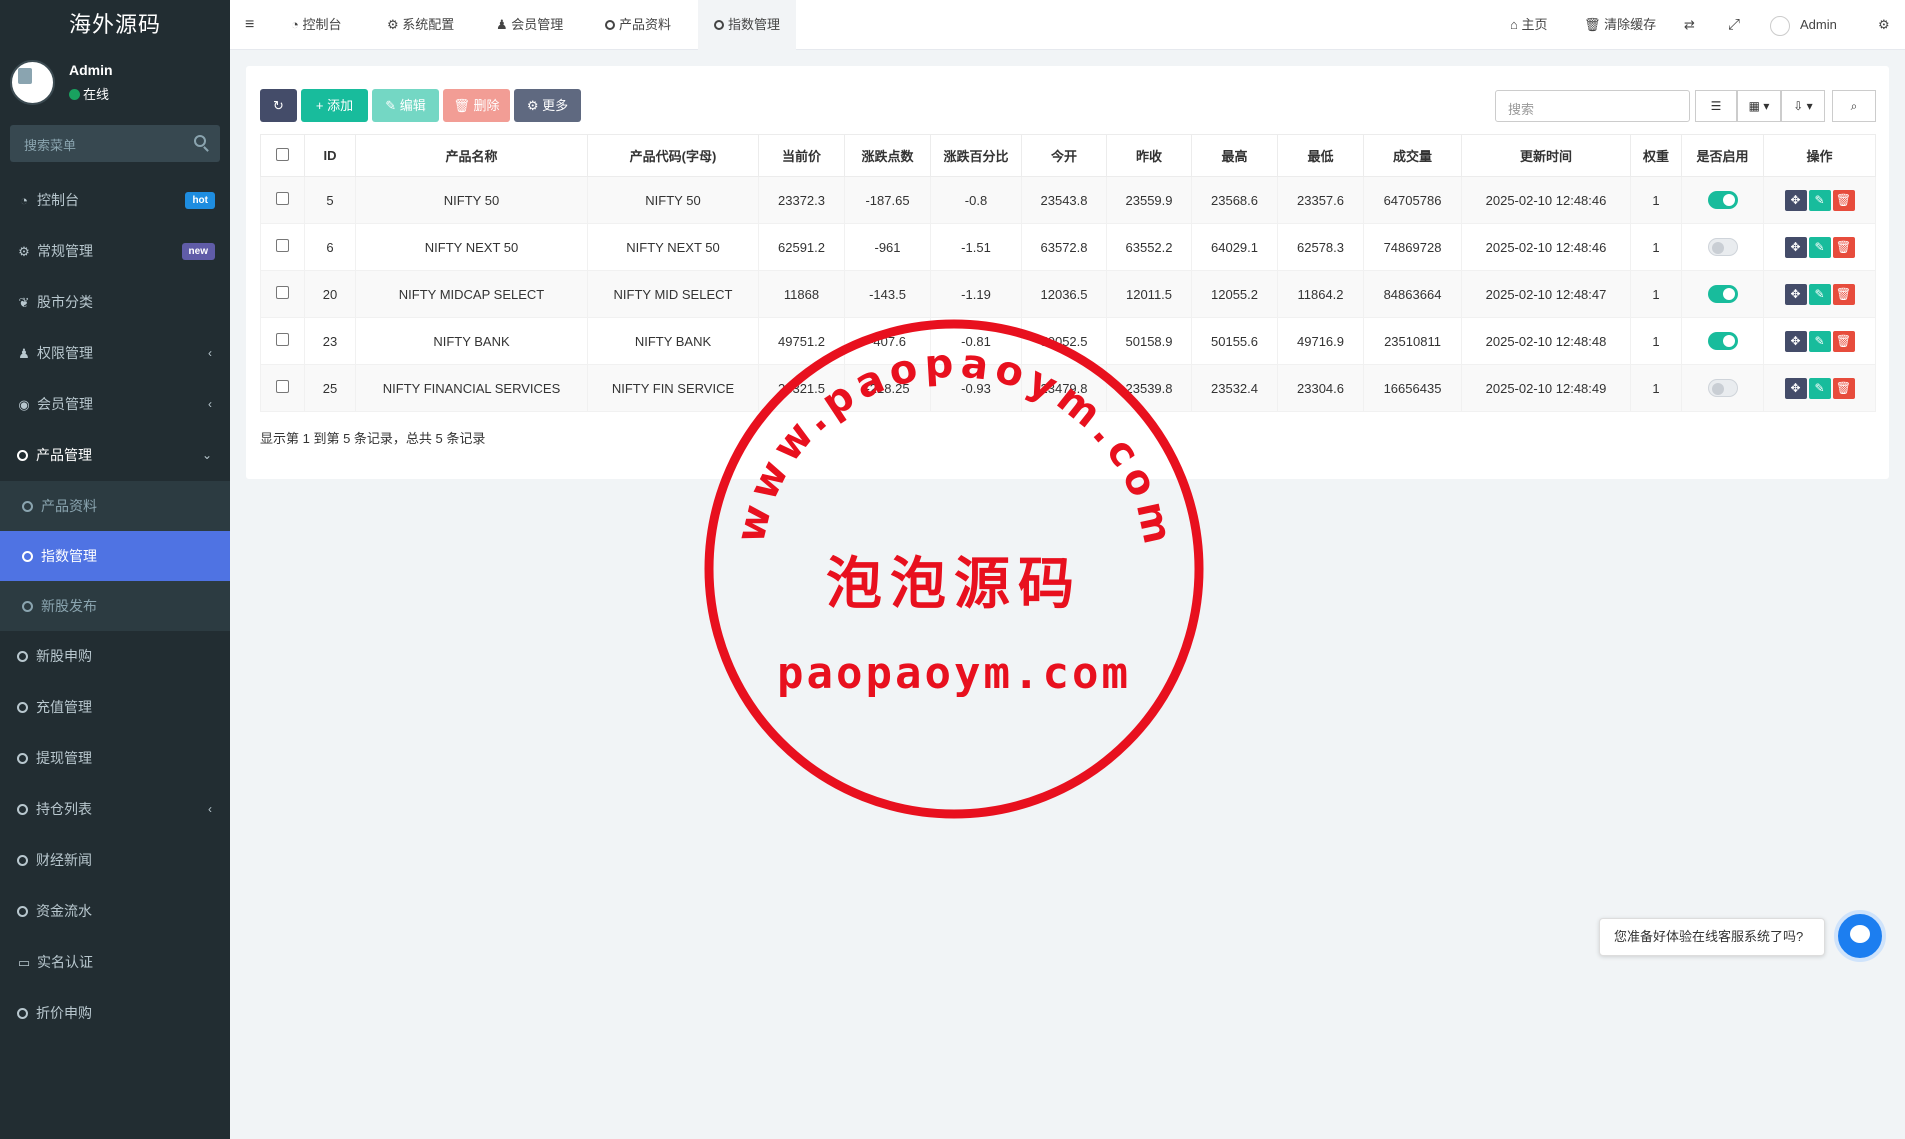  I want to click on tab-product-info: 产品资料, so click(638, 25).